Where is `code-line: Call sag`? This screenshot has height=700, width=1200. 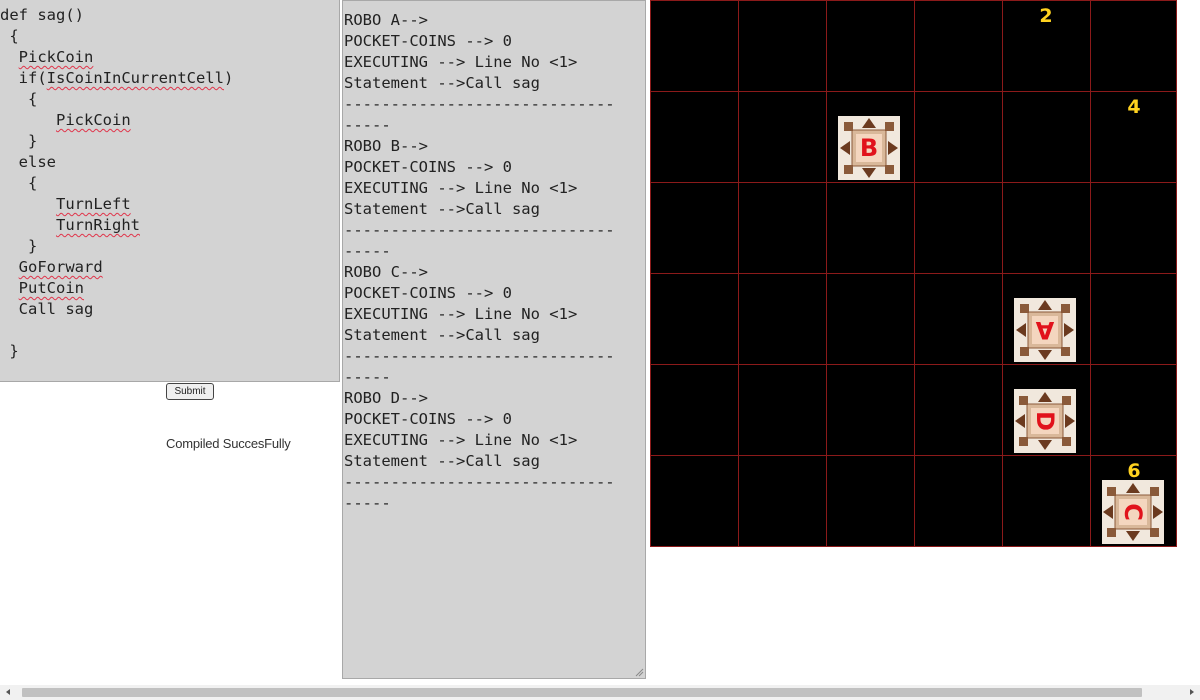 code-line: Call sag is located at coordinates (47, 309).